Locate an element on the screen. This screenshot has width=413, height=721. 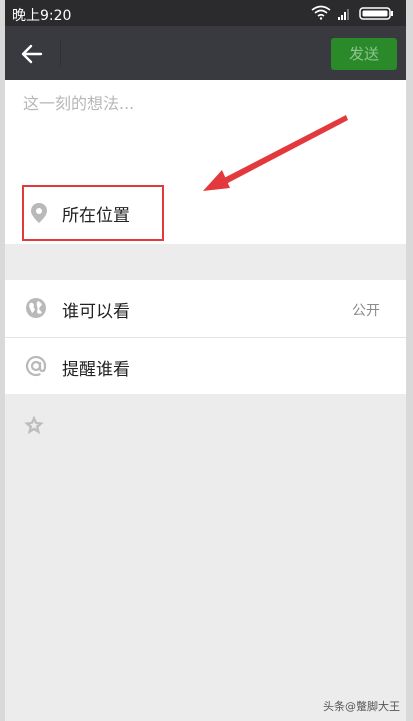
signal-icon is located at coordinates (343, 14).